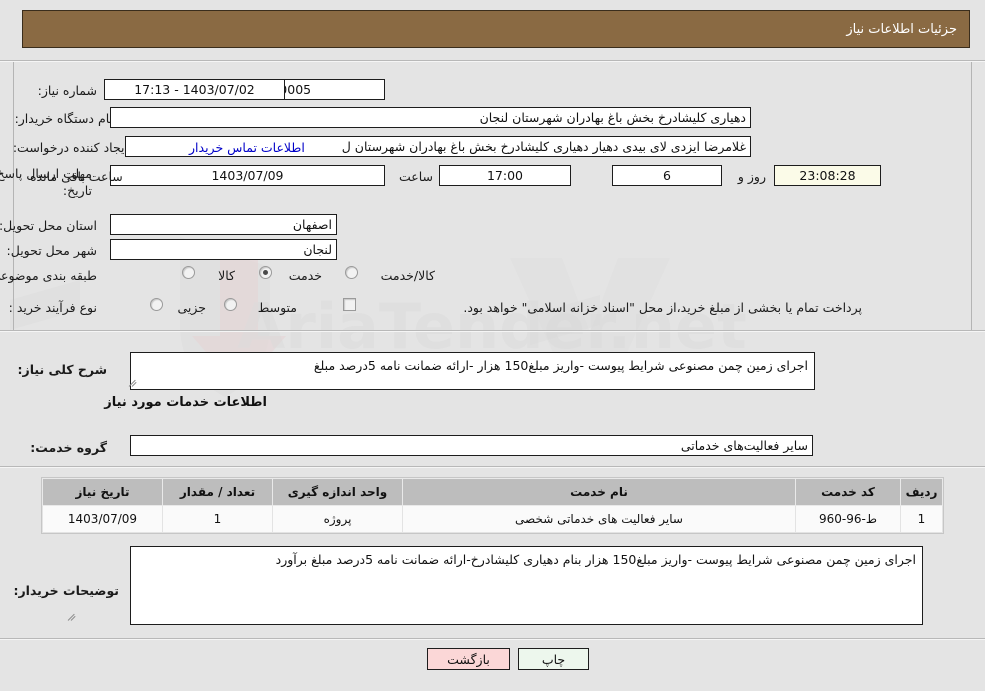  Describe the element at coordinates (48, 275) in the screenshot. I see `category-label: طبقه بندی موضوعی:` at that location.